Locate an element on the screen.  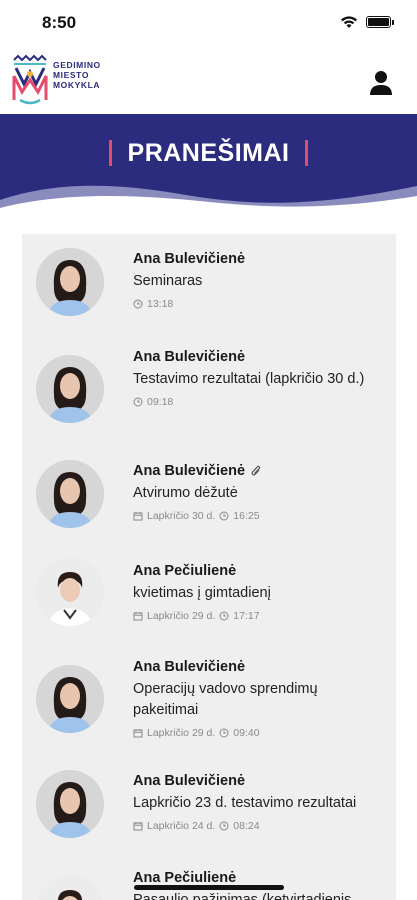
message-sender: Ana Pečiulienė is located at coordinates (185, 571).